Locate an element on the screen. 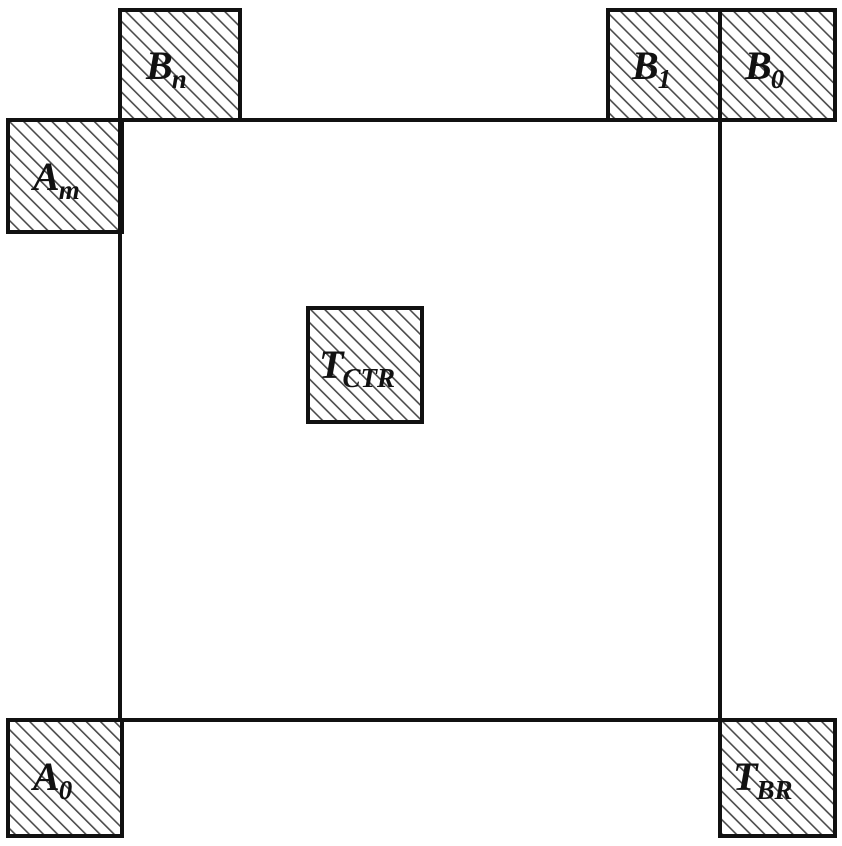 The width and height of the screenshot is (842, 846). block-a-m is located at coordinates (65, 176).